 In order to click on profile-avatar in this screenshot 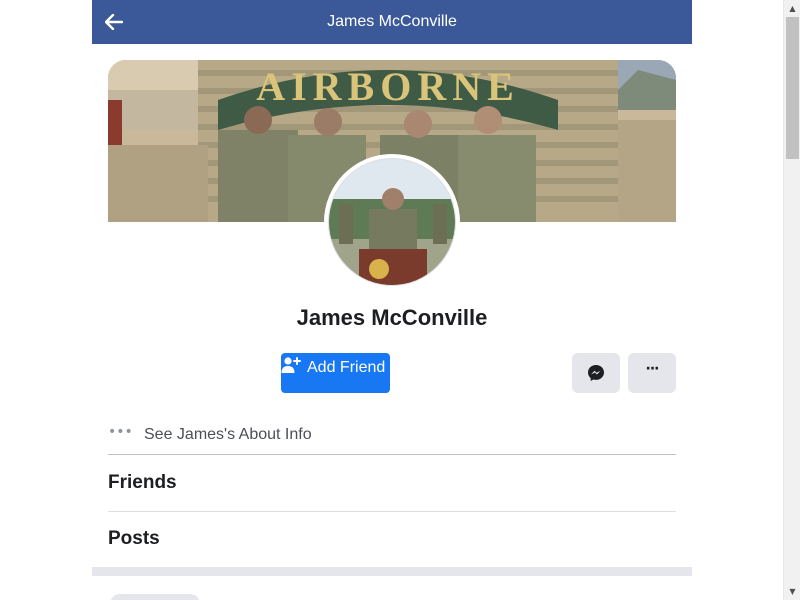, I will do `click(392, 222)`.